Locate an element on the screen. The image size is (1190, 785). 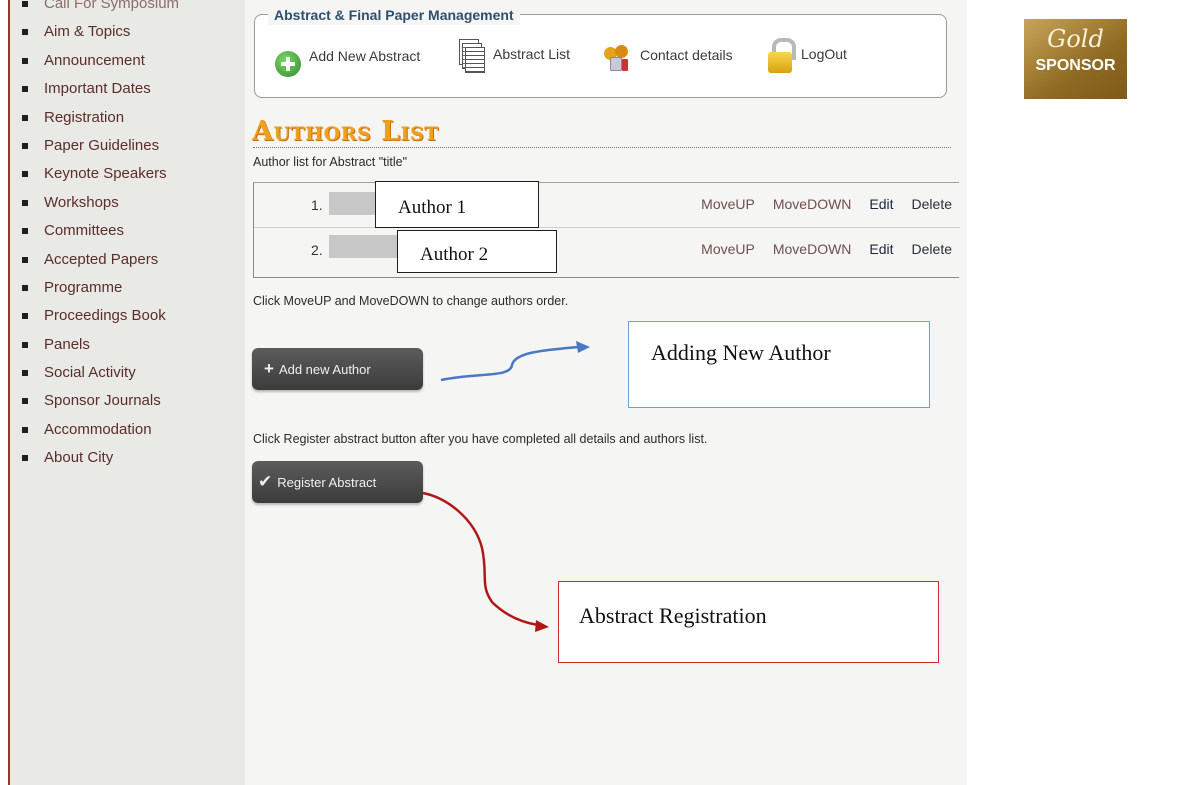
sidebar-item-workshops: Workshops is located at coordinates (98, 203).